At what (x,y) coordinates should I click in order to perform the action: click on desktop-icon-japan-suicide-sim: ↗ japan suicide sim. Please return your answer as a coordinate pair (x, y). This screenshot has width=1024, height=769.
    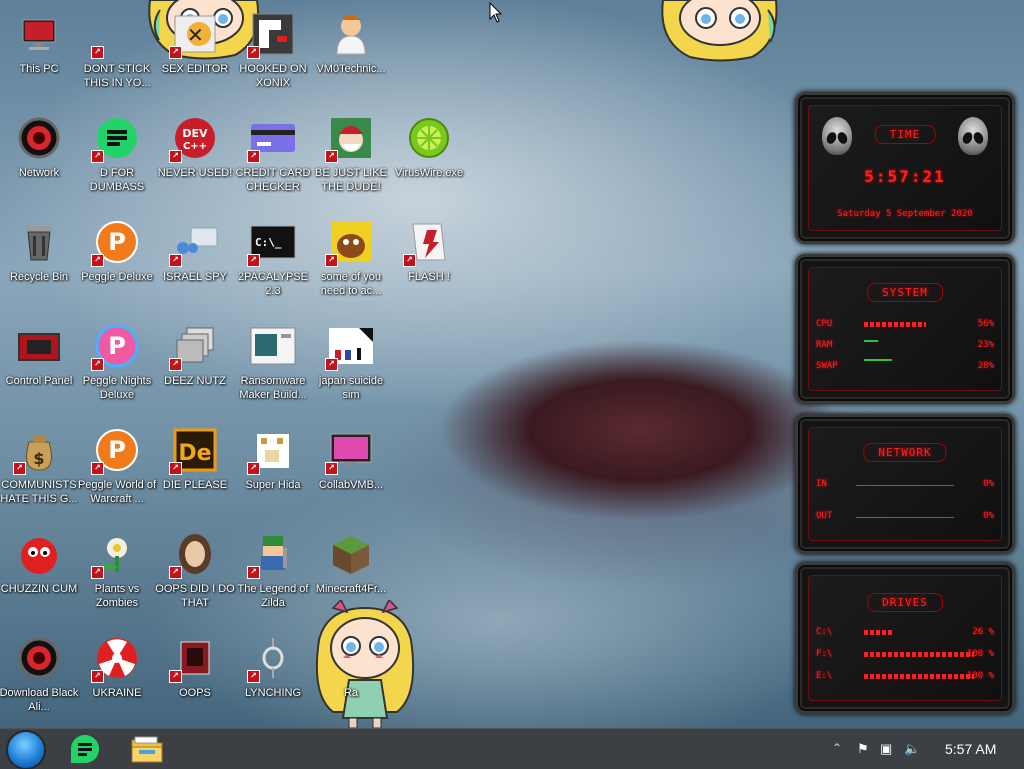
    Looking at the image, I should click on (351, 368).